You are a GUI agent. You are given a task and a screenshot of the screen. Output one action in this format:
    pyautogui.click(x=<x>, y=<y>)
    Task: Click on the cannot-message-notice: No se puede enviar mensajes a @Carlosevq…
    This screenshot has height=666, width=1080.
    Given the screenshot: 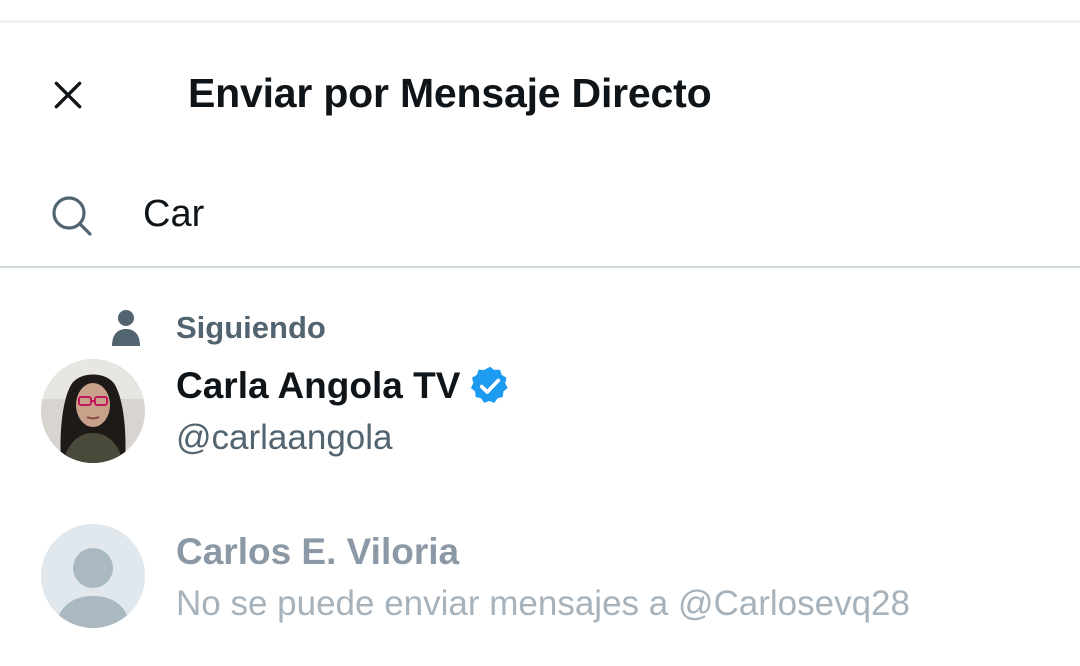 What is the action you would take?
    pyautogui.click(x=543, y=603)
    